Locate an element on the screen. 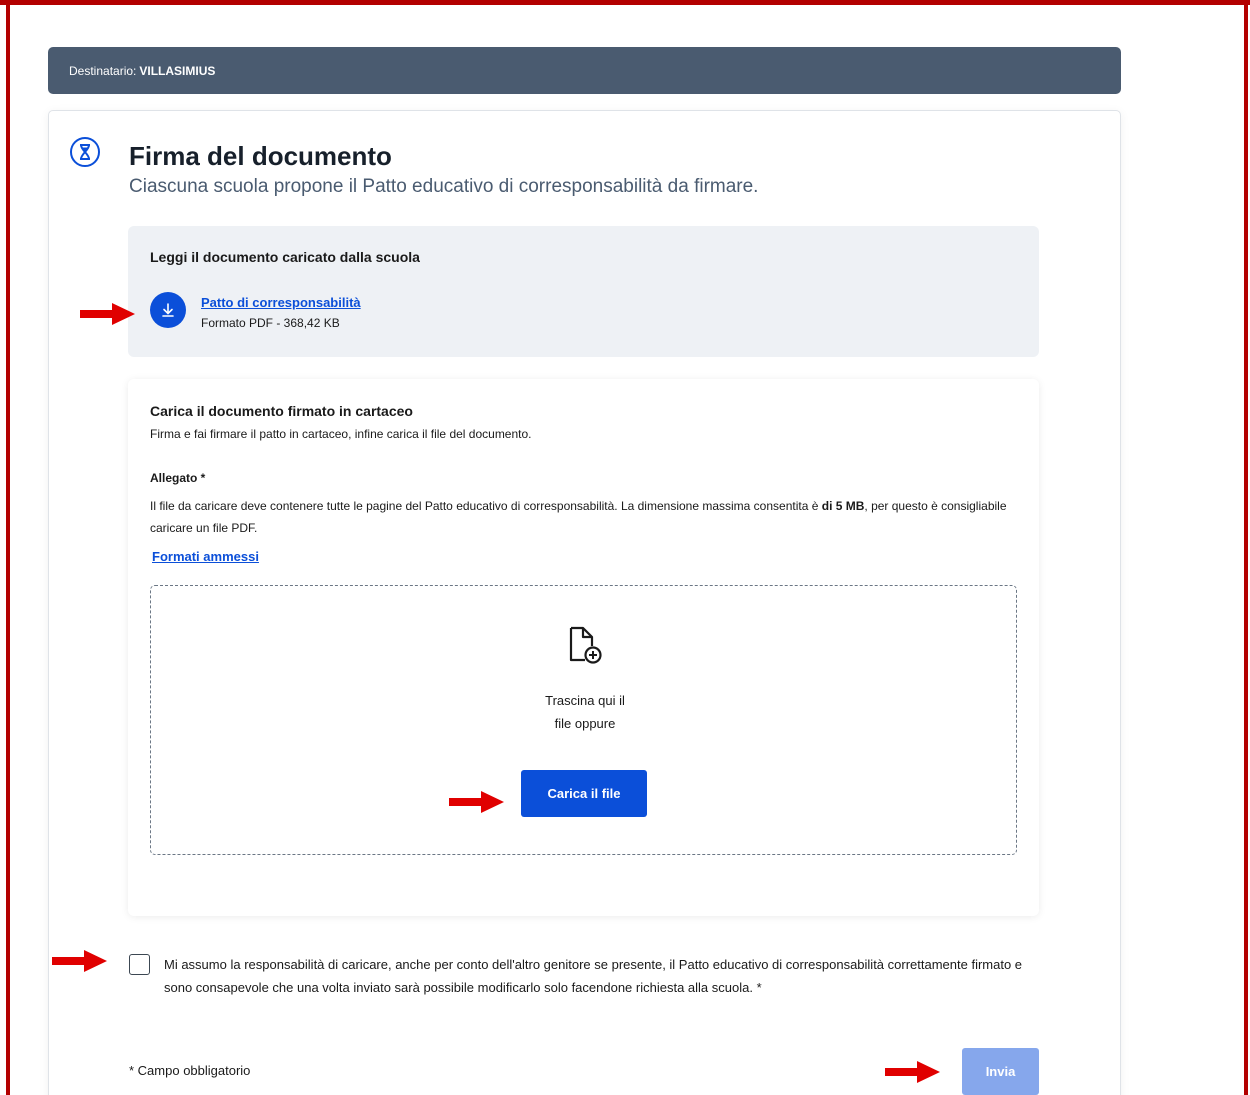 The image size is (1250, 1095). annotation-frame-right is located at coordinates (1246, 547).